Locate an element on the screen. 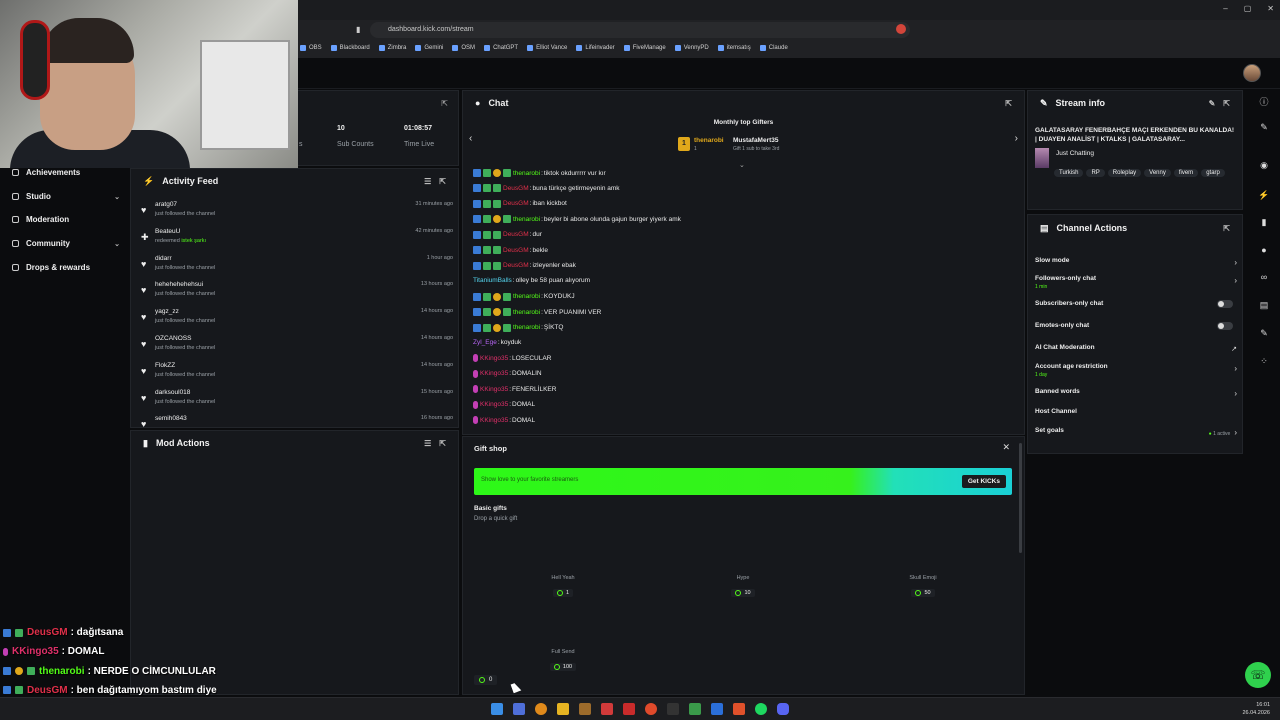 This screenshot has width=1280, height=720. chrome-icon is located at coordinates (651, 709).